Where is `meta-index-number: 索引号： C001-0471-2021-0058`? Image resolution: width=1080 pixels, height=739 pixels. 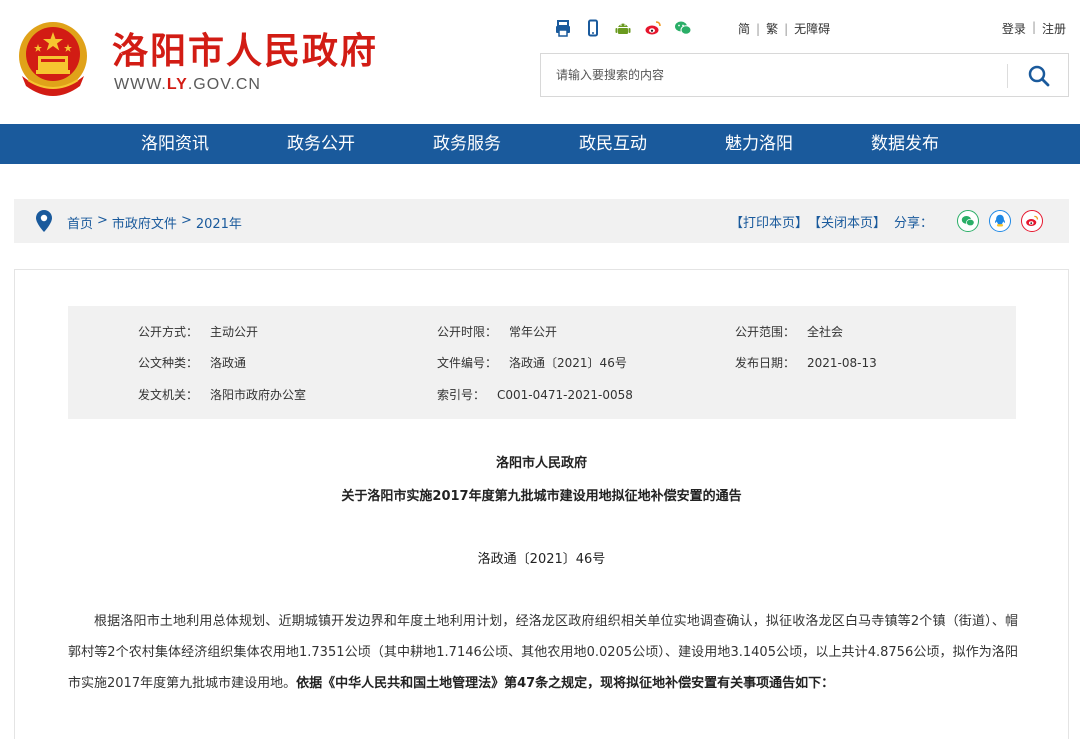 meta-index-number: 索引号： C001-0471-2021-0058 is located at coordinates (535, 394).